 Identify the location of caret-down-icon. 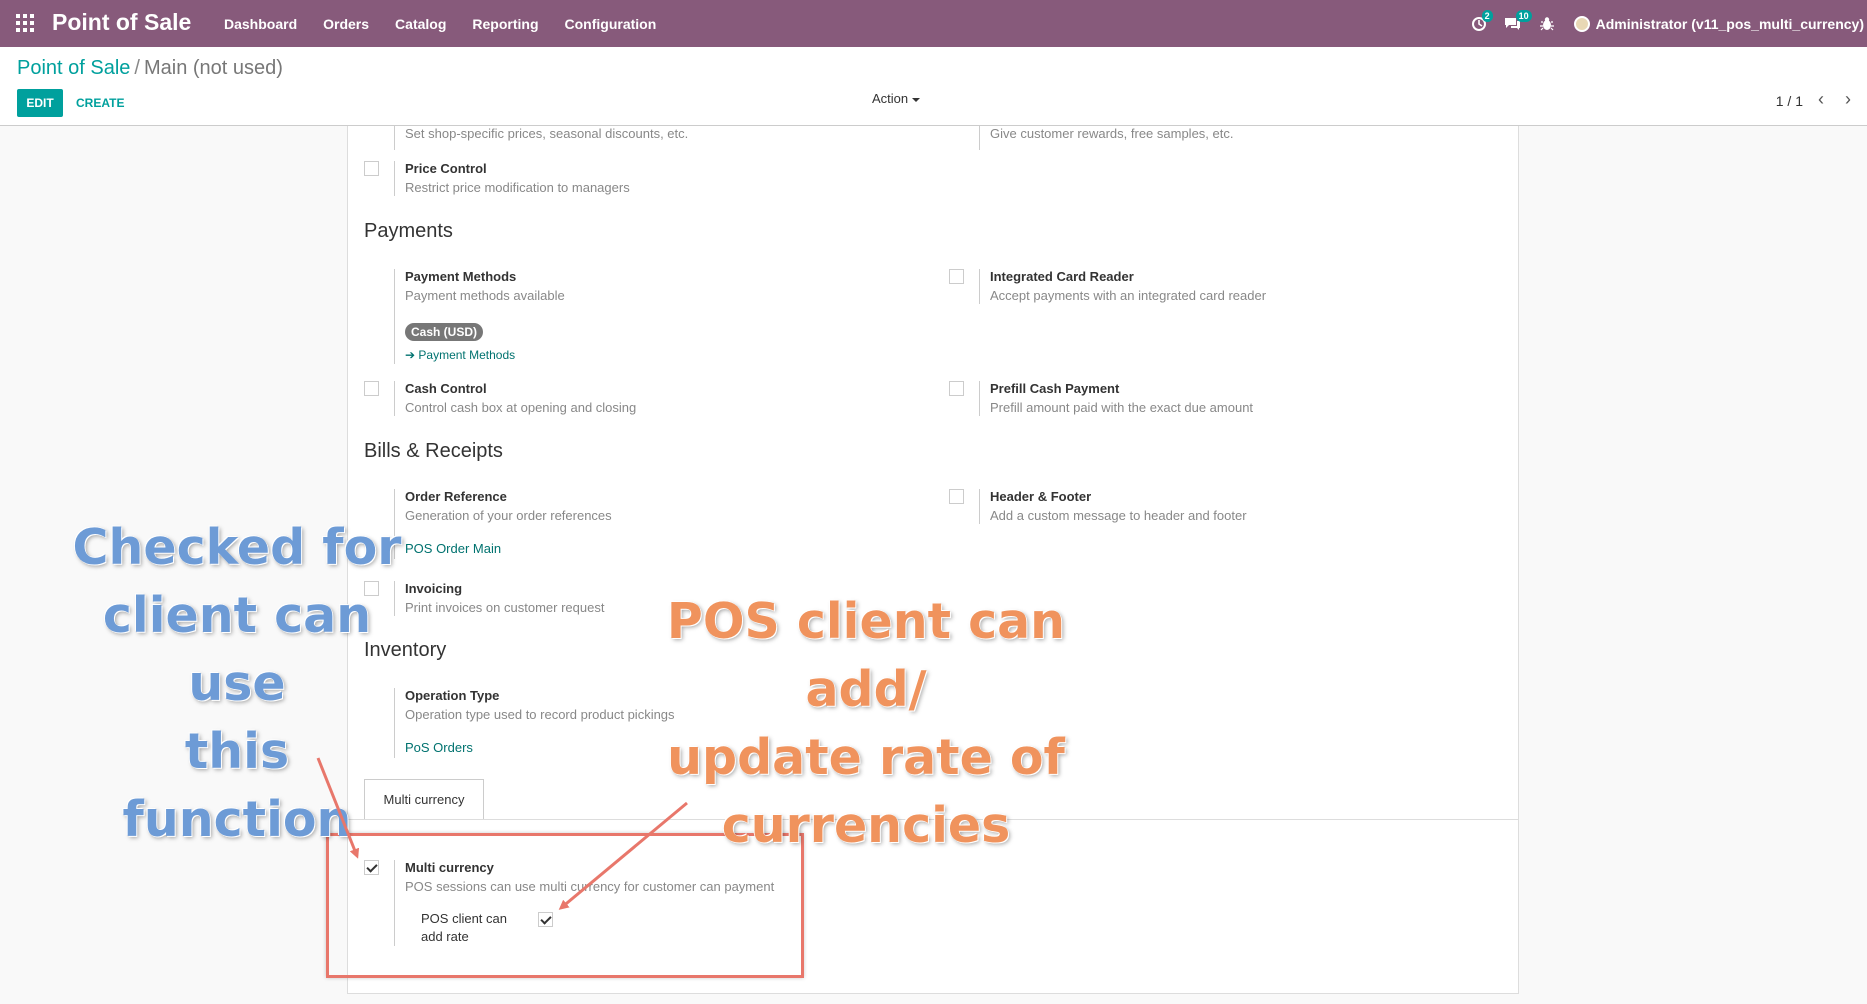
(916, 99).